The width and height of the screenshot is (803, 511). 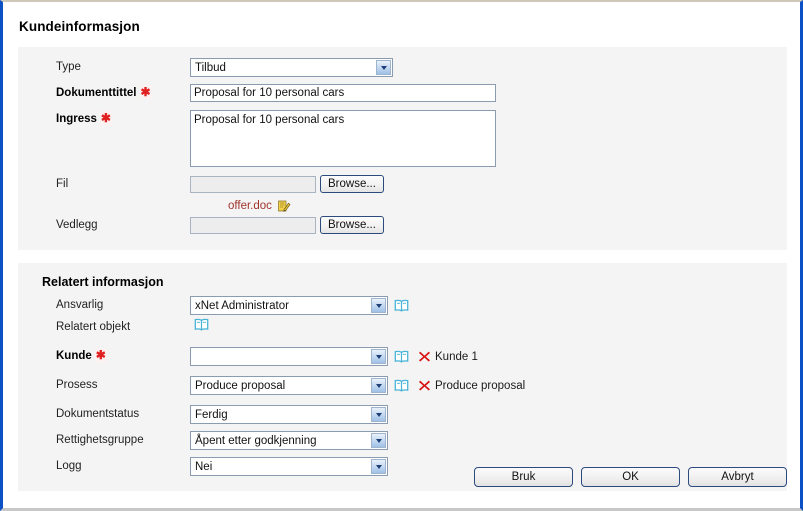 I want to click on responsible-select-wrap: xNet Administrator, so click(x=289, y=305).